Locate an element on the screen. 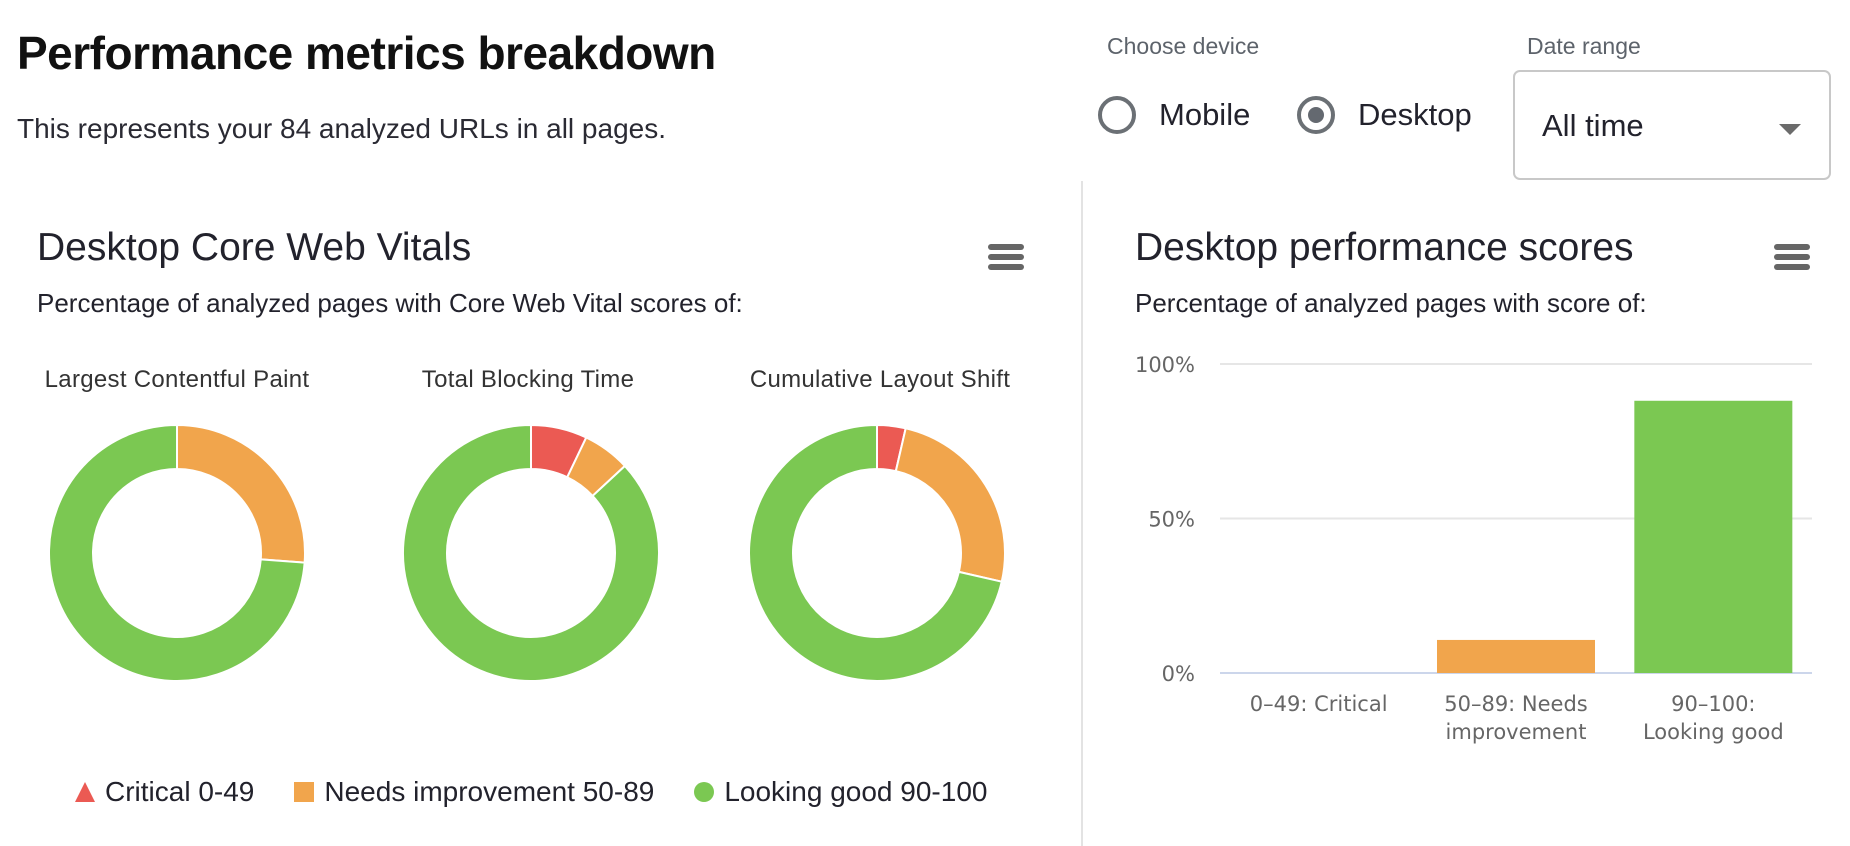 The image size is (1850, 846). y-tick-label: 50% is located at coordinates (1171, 520).